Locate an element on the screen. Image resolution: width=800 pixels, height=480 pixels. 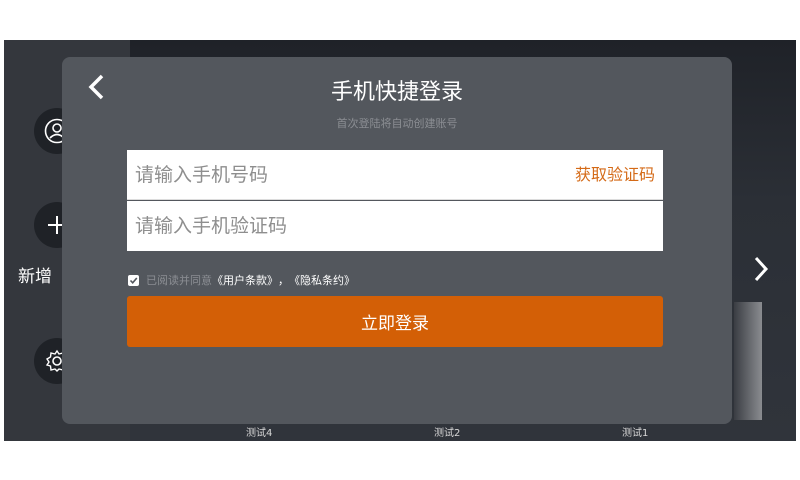
agreement-row: 已阅读并同意 《用户条款》 ， 《隐私条约》 is located at coordinates (241, 280).